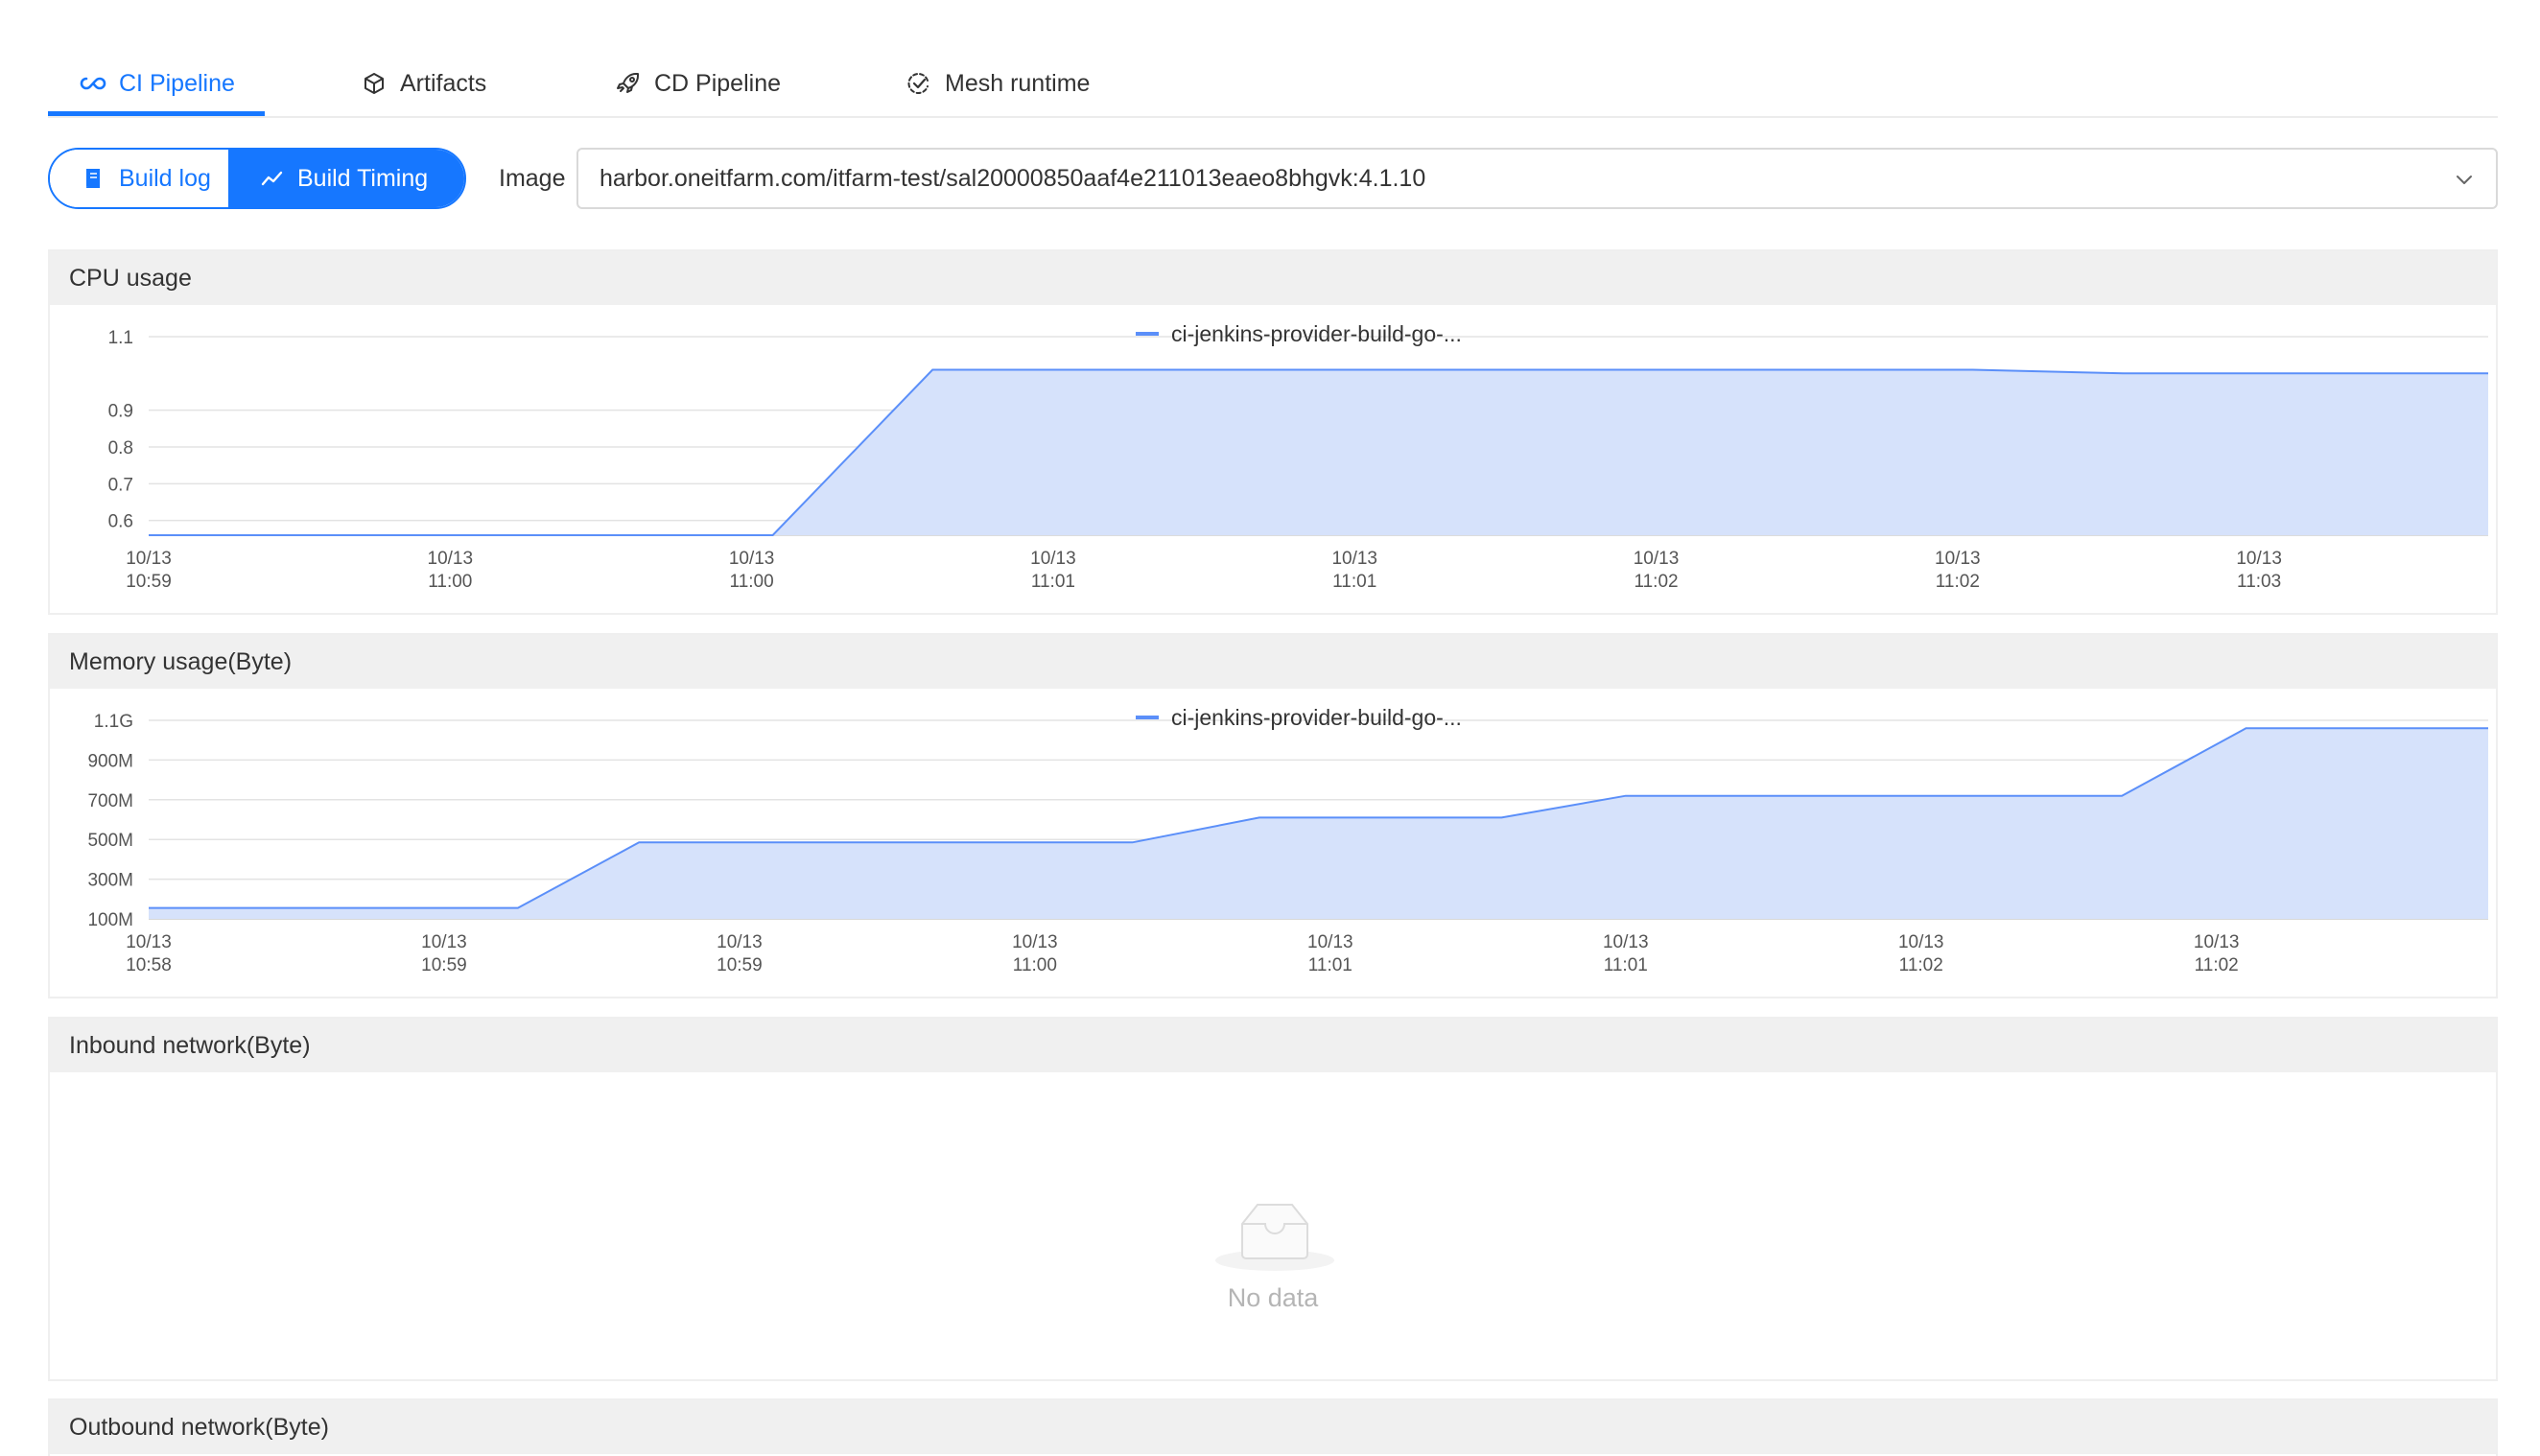 The width and height of the screenshot is (2540, 1456). I want to click on book-icon, so click(94, 179).